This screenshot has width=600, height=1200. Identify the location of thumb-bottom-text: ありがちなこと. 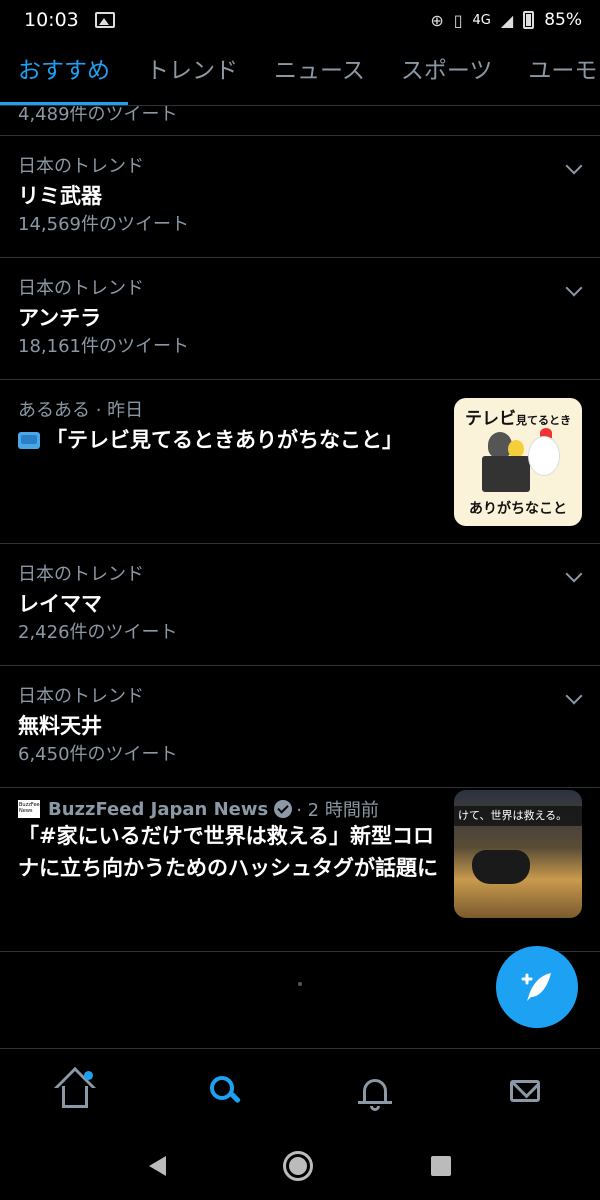
(518, 509).